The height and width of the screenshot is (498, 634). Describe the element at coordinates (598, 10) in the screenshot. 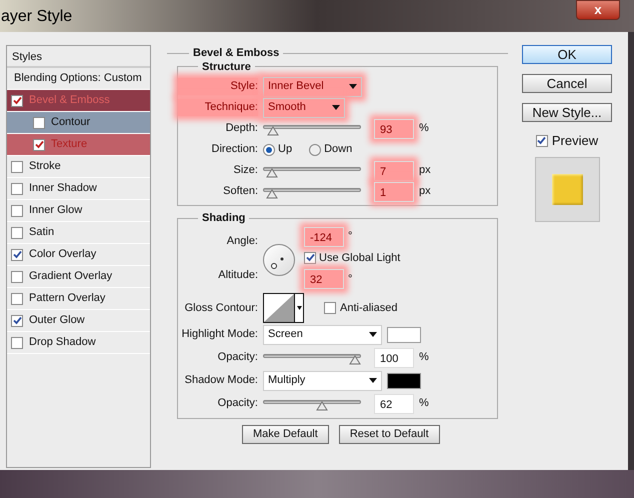

I see `close-button: x` at that location.